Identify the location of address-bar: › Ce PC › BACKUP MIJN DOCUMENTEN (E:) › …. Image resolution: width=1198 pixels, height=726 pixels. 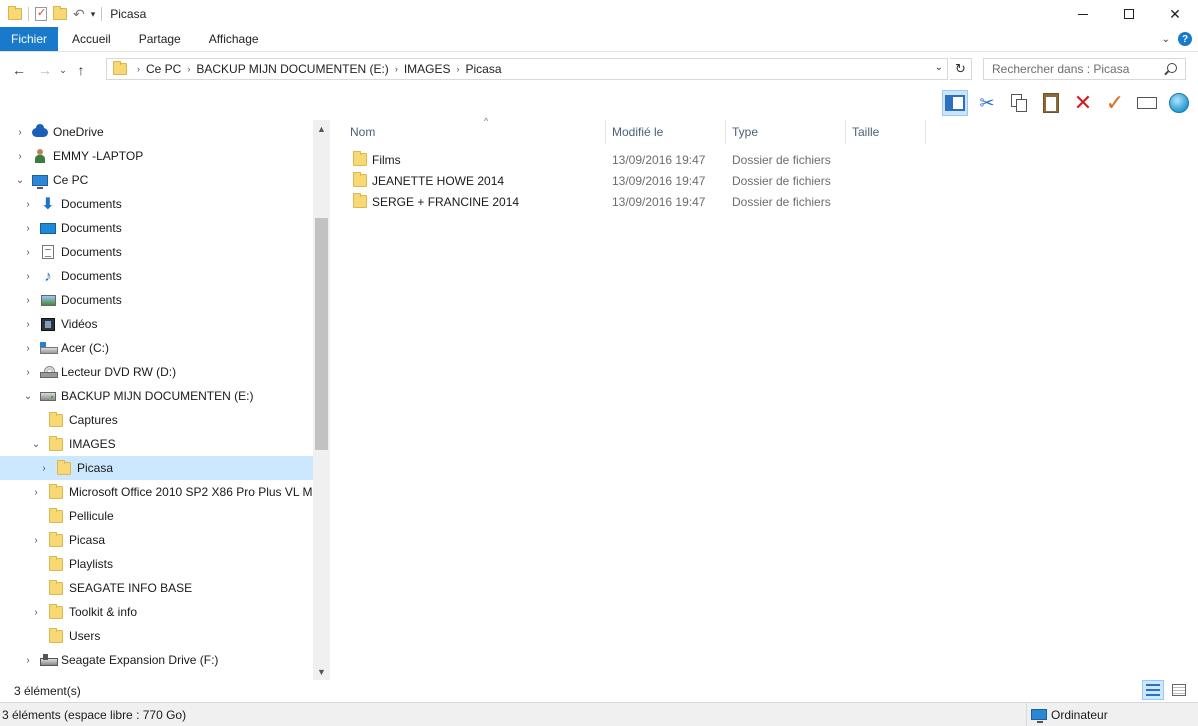
(527, 69).